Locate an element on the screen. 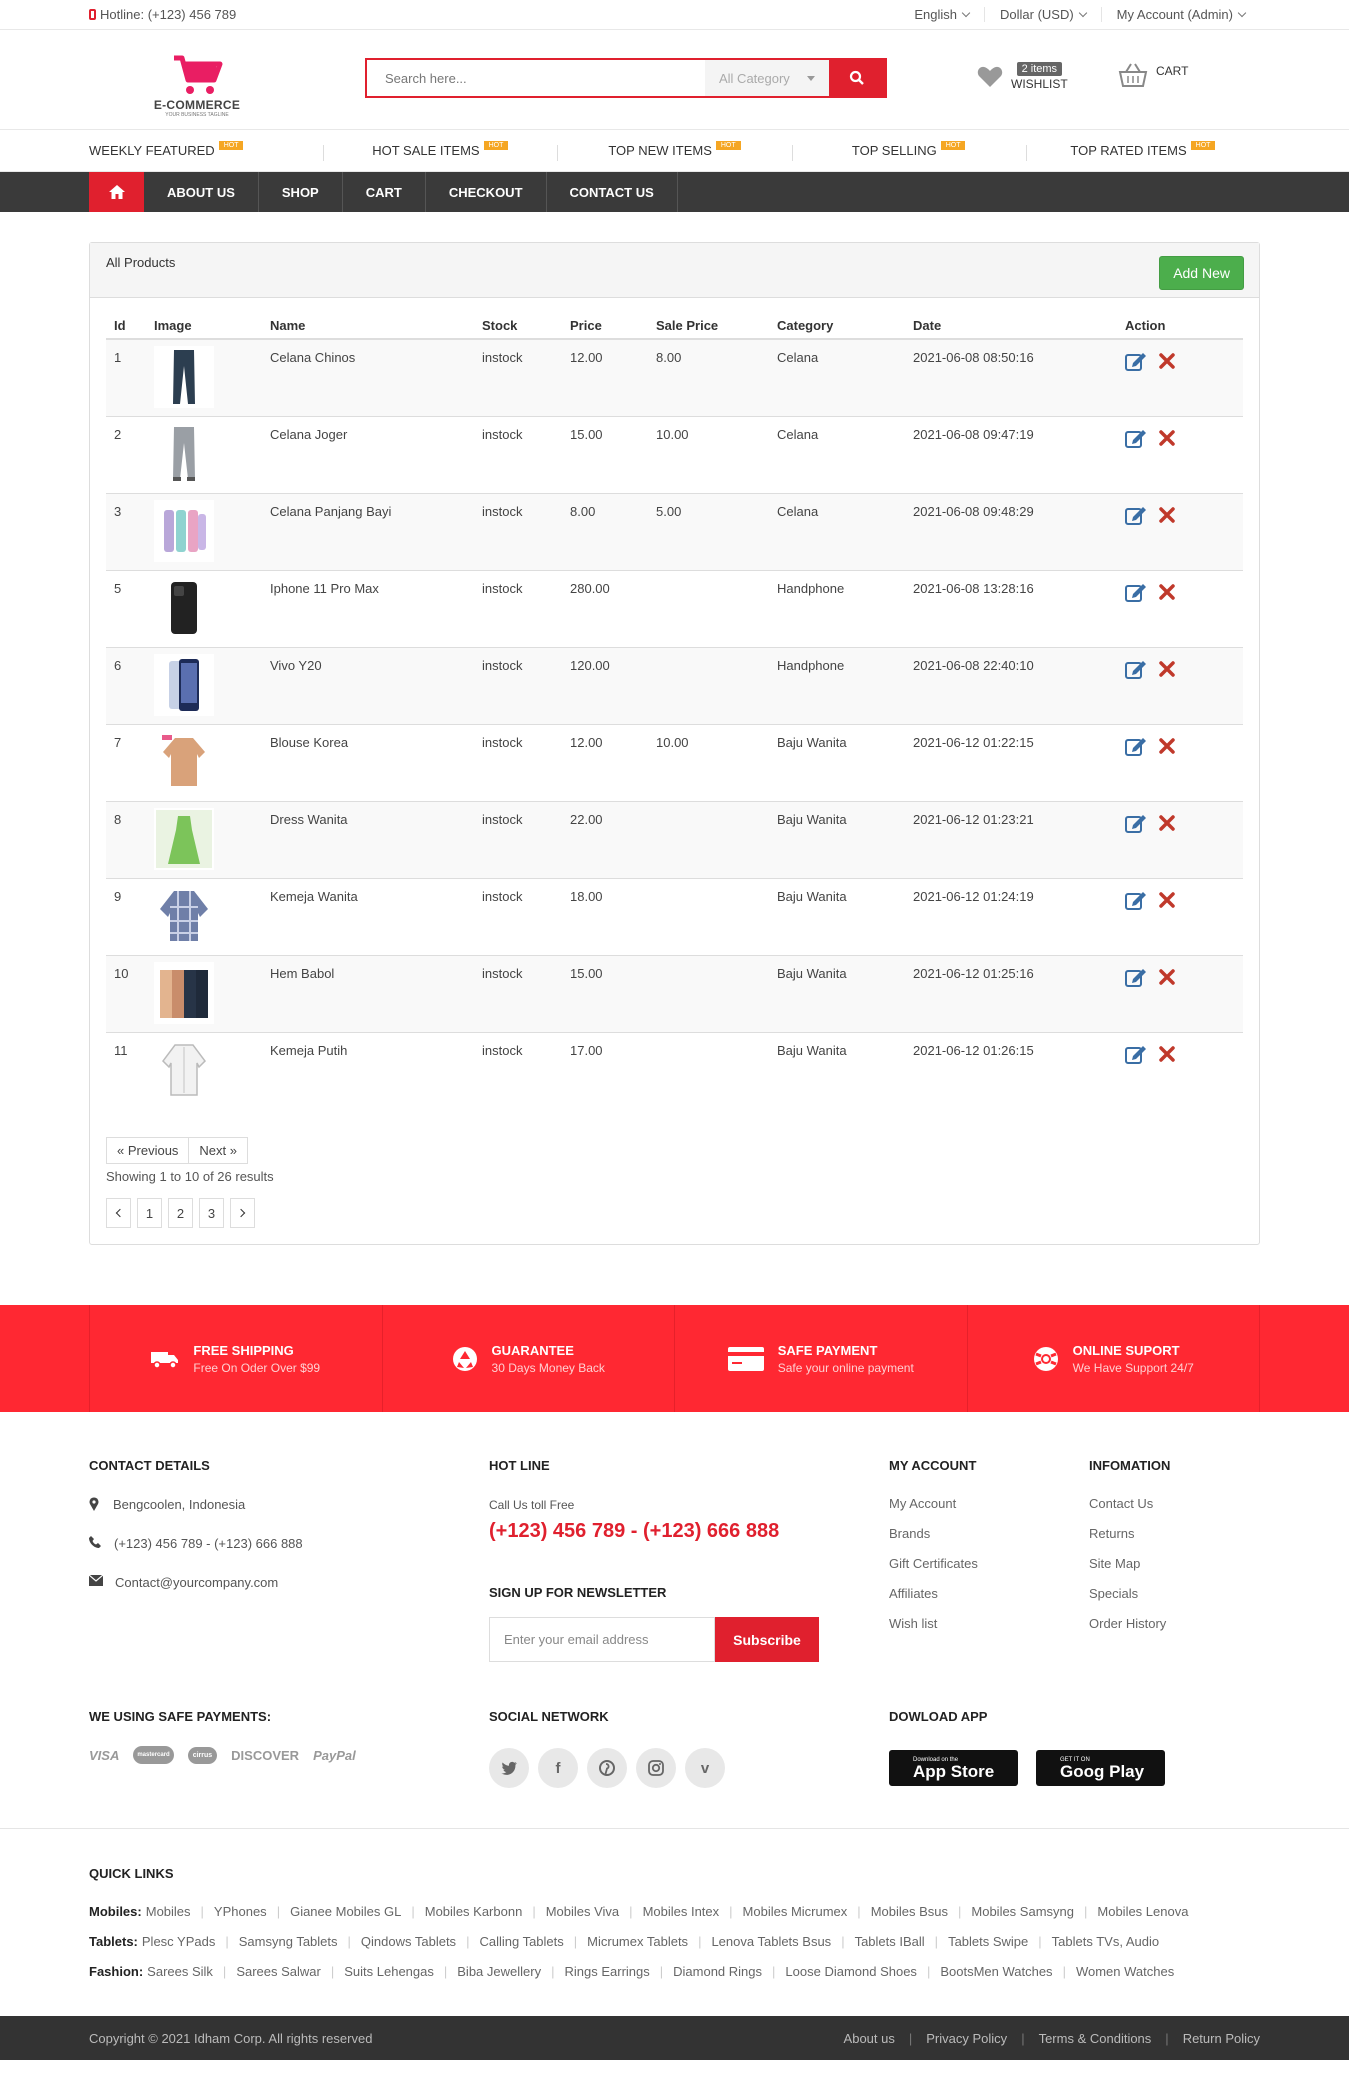 This screenshot has width=1349, height=2077. next-button: Next » is located at coordinates (218, 1150).